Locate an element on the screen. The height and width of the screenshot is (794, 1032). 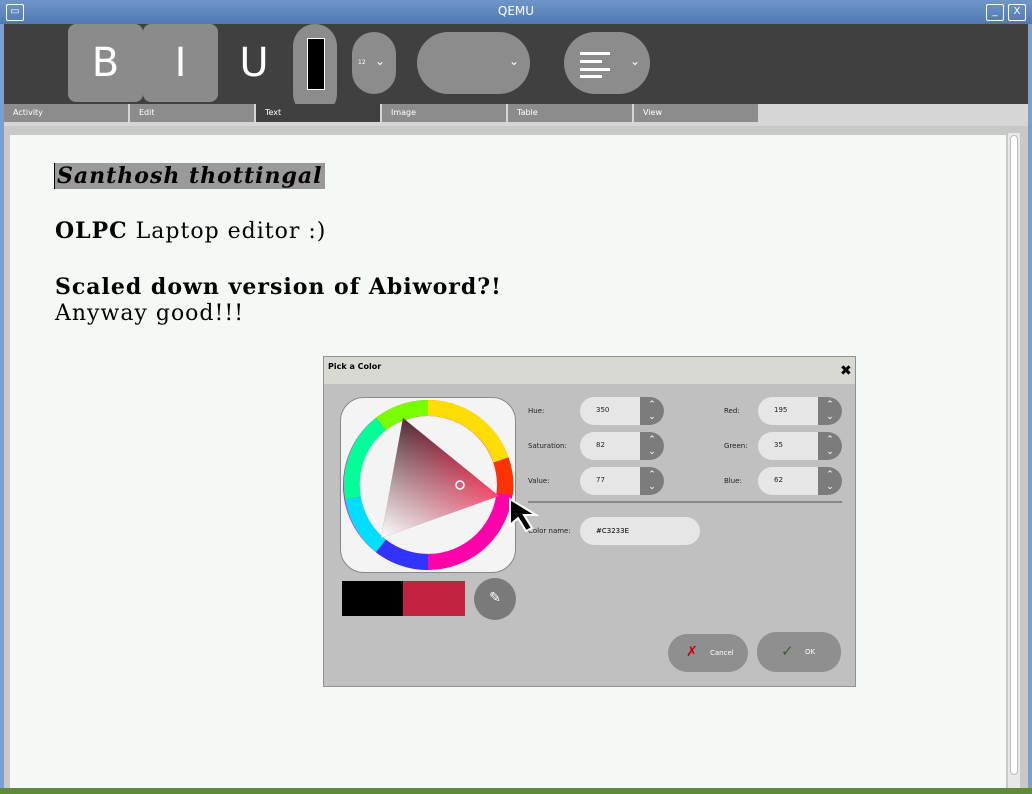
value-label: Value: is located at coordinates (539, 481).